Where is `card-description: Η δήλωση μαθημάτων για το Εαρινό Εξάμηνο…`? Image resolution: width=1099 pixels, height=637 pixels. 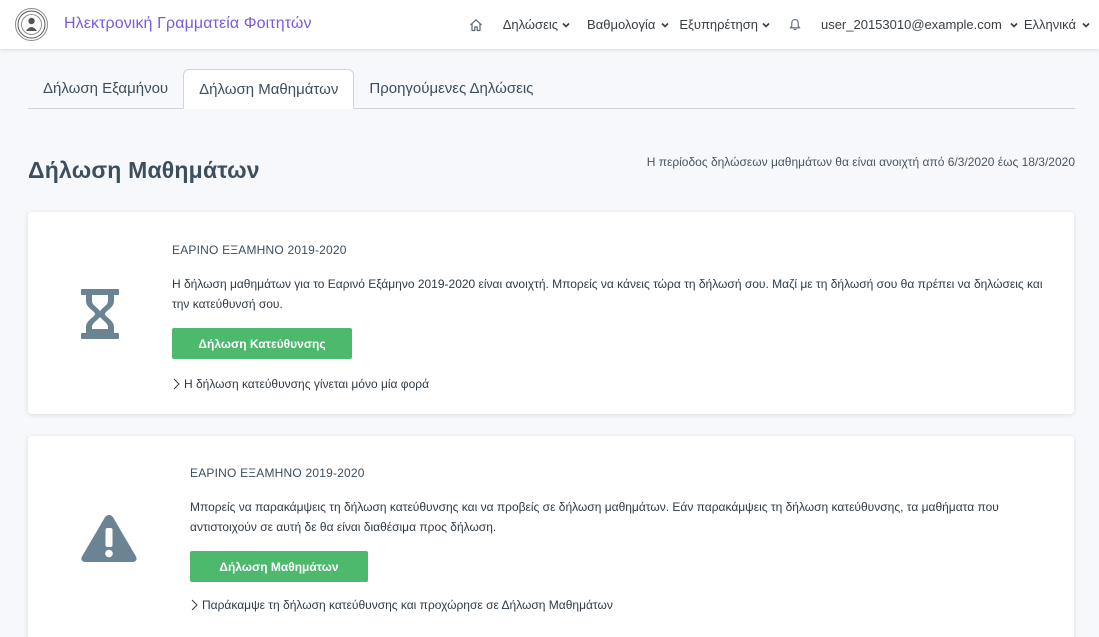 card-description: Η δήλωση μαθημάτων για το Εαρινό Εξάμηνο… is located at coordinates (607, 294).